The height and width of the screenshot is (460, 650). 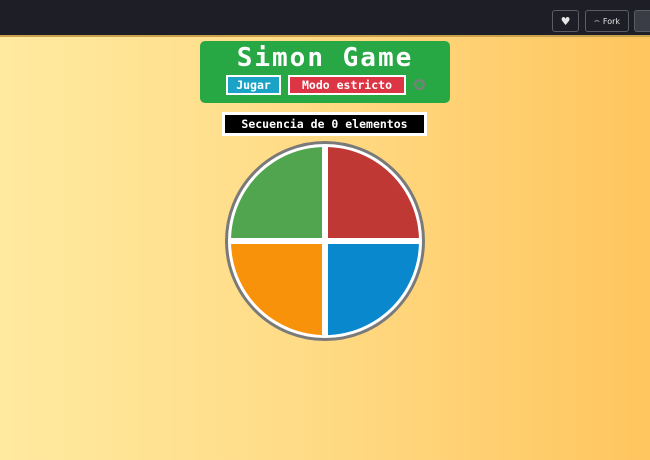 I want to click on game-header-panel: Simon Game Jugar Modo estricto, so click(x=325, y=72).